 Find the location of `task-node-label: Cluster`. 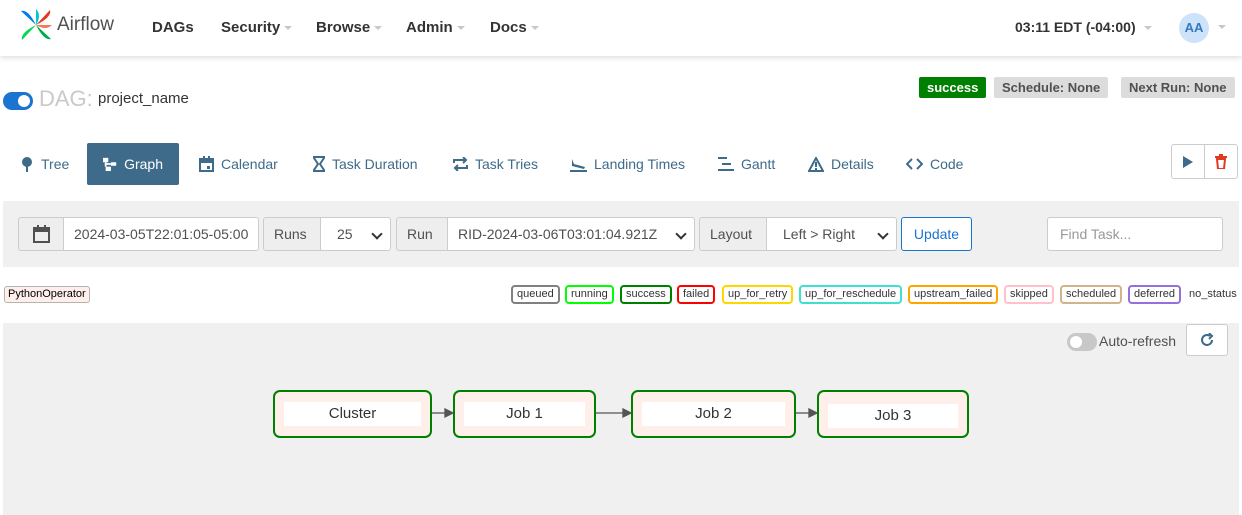

task-node-label: Cluster is located at coordinates (352, 414).